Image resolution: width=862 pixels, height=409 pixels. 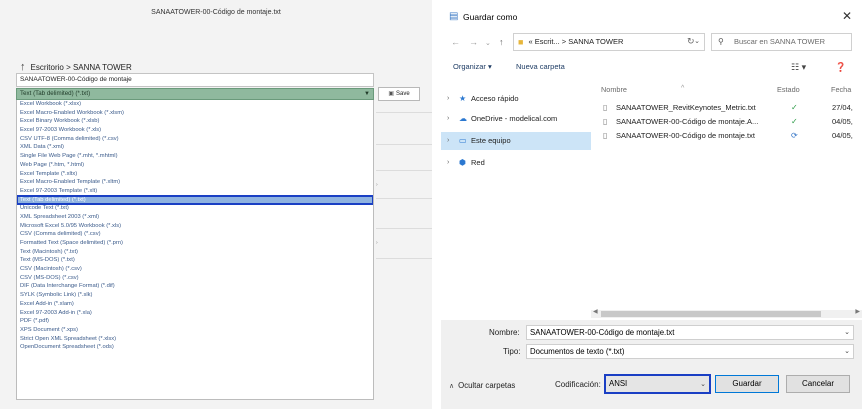 What do you see at coordinates (195, 130) in the screenshot?
I see `filetype-option: Excel 97-2003 Workbook (*.xls)` at bounding box center [195, 130].